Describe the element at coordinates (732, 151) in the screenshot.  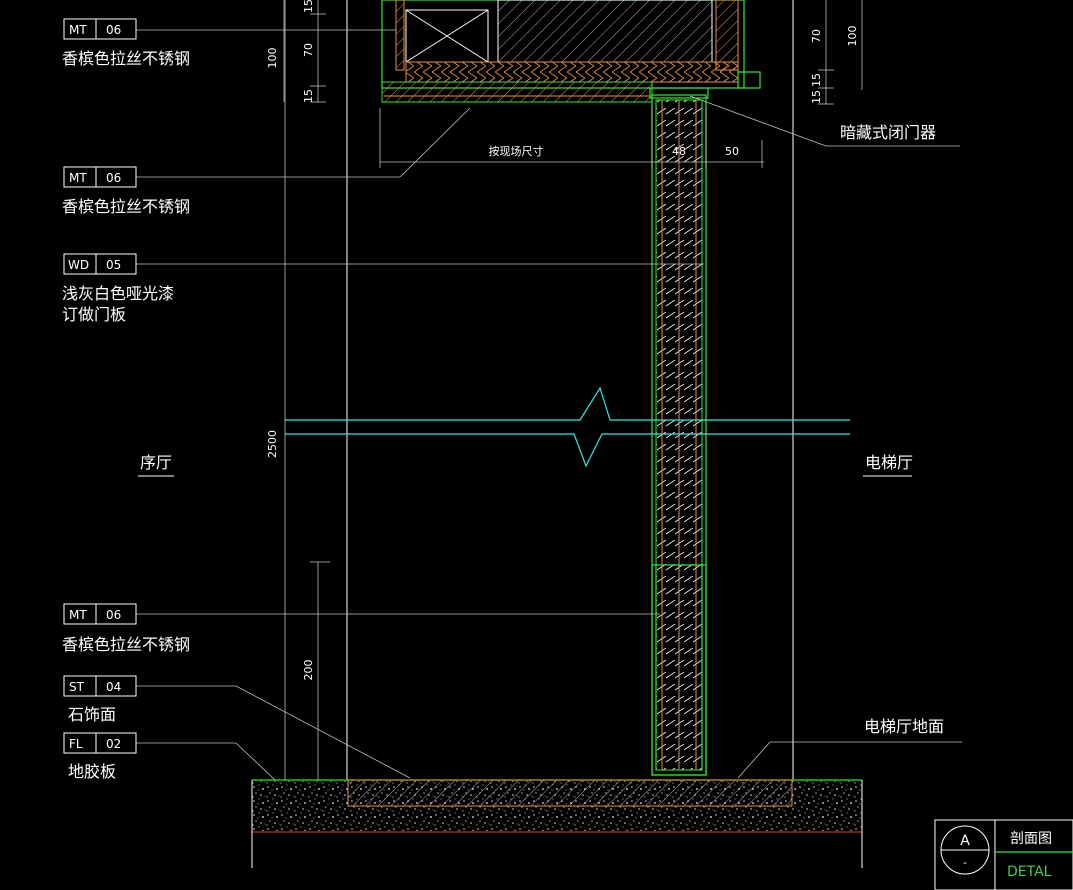
I see `dim-50: 50` at that location.